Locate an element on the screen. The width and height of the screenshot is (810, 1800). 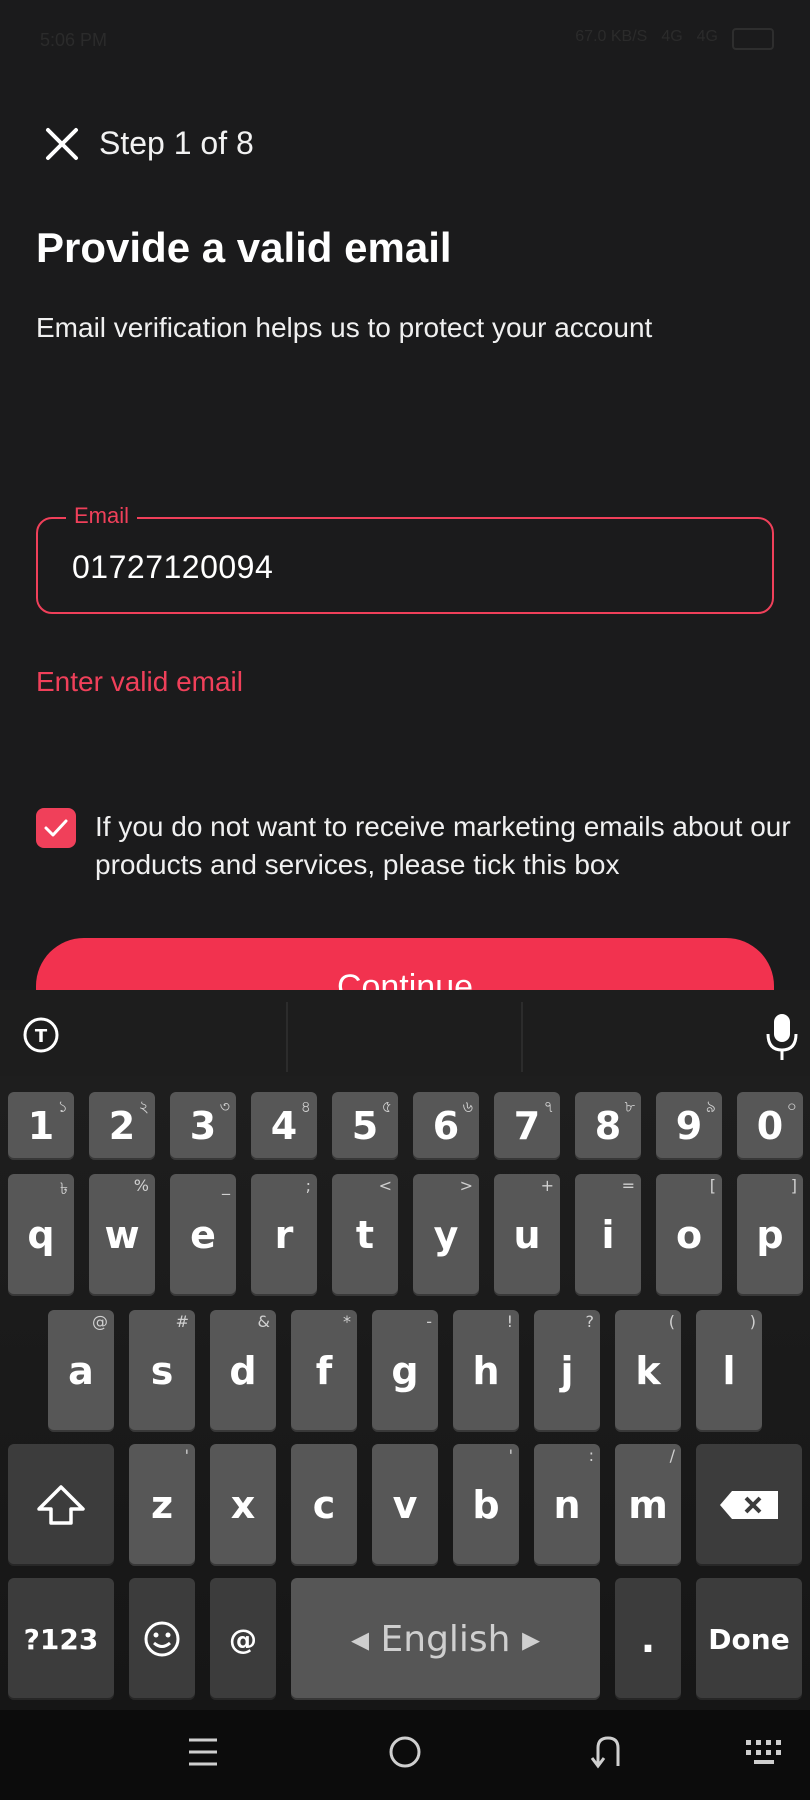
key-0: 0০ is located at coordinates (770, 1126).